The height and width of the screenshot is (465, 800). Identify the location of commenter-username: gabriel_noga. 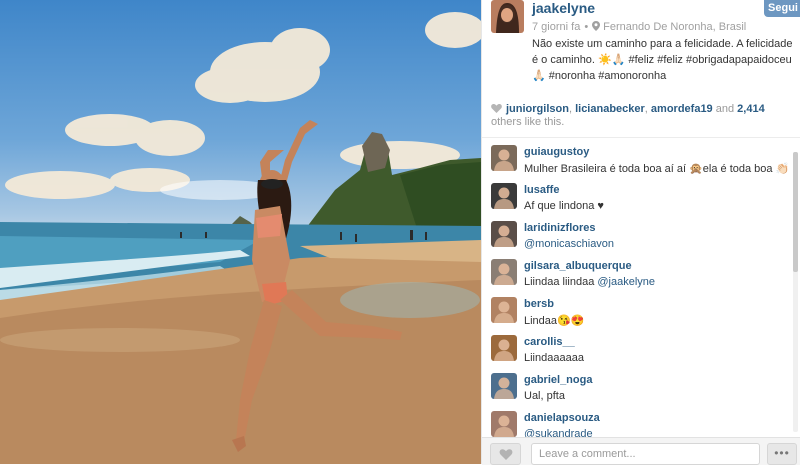
(558, 380).